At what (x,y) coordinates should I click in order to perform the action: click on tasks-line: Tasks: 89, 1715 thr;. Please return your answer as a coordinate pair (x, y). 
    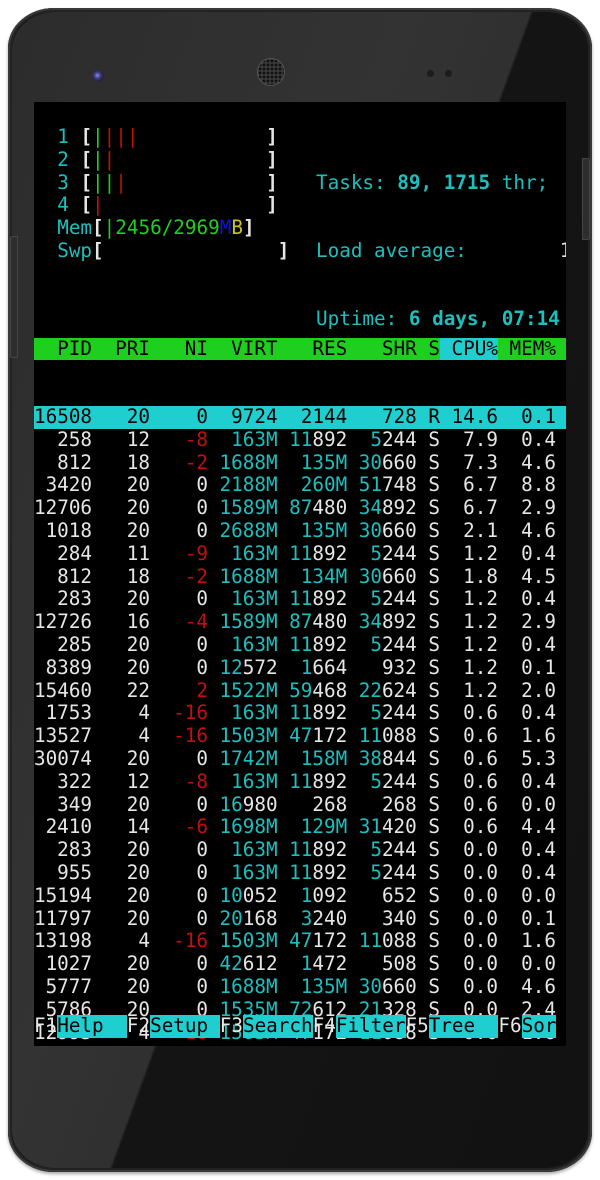
    Looking at the image, I should click on (441, 183).